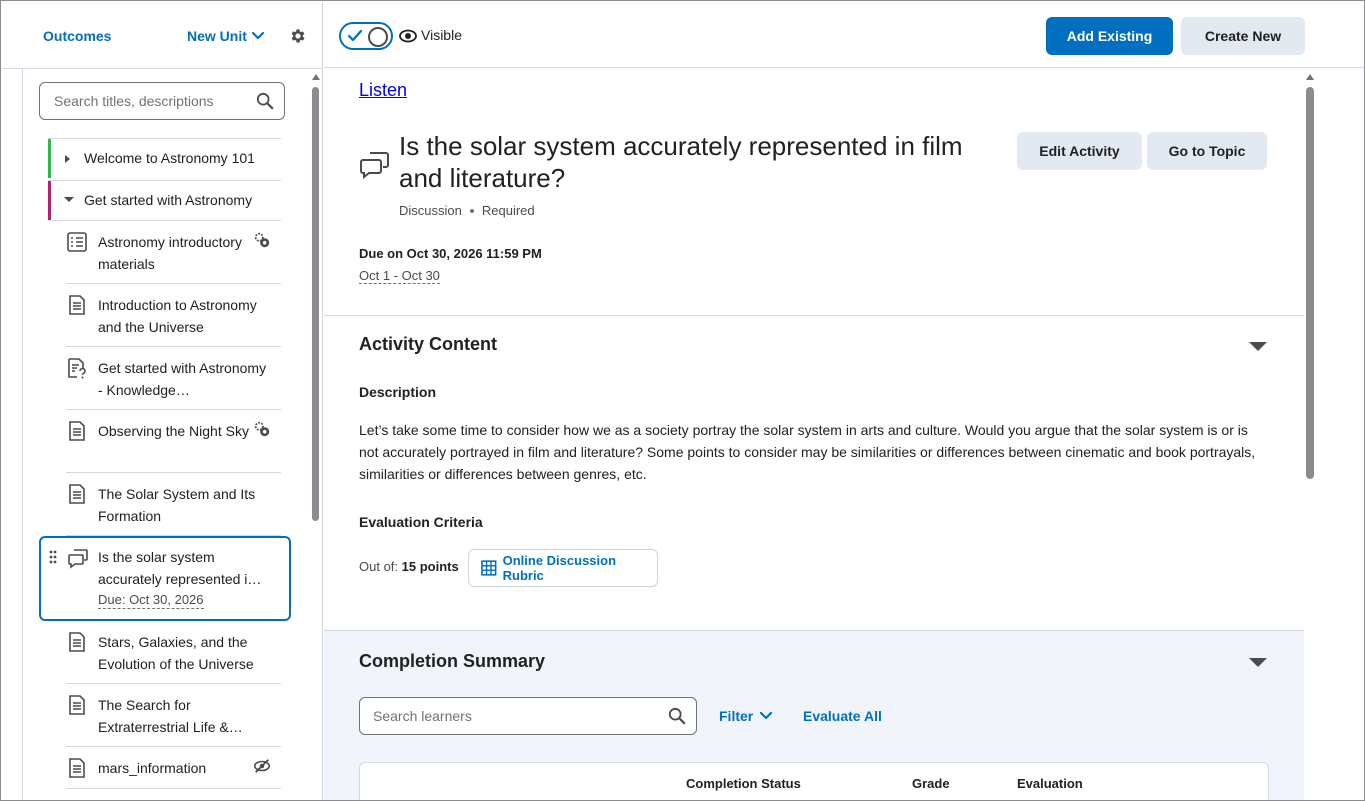 This screenshot has height=801, width=1365. I want to click on caret-down-icon, so click(69, 200).